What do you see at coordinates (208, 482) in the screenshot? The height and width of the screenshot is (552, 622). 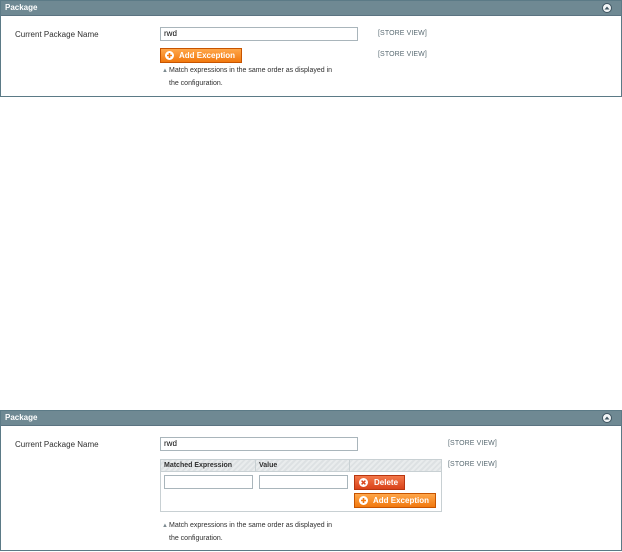 I see `matched-expression-input` at bounding box center [208, 482].